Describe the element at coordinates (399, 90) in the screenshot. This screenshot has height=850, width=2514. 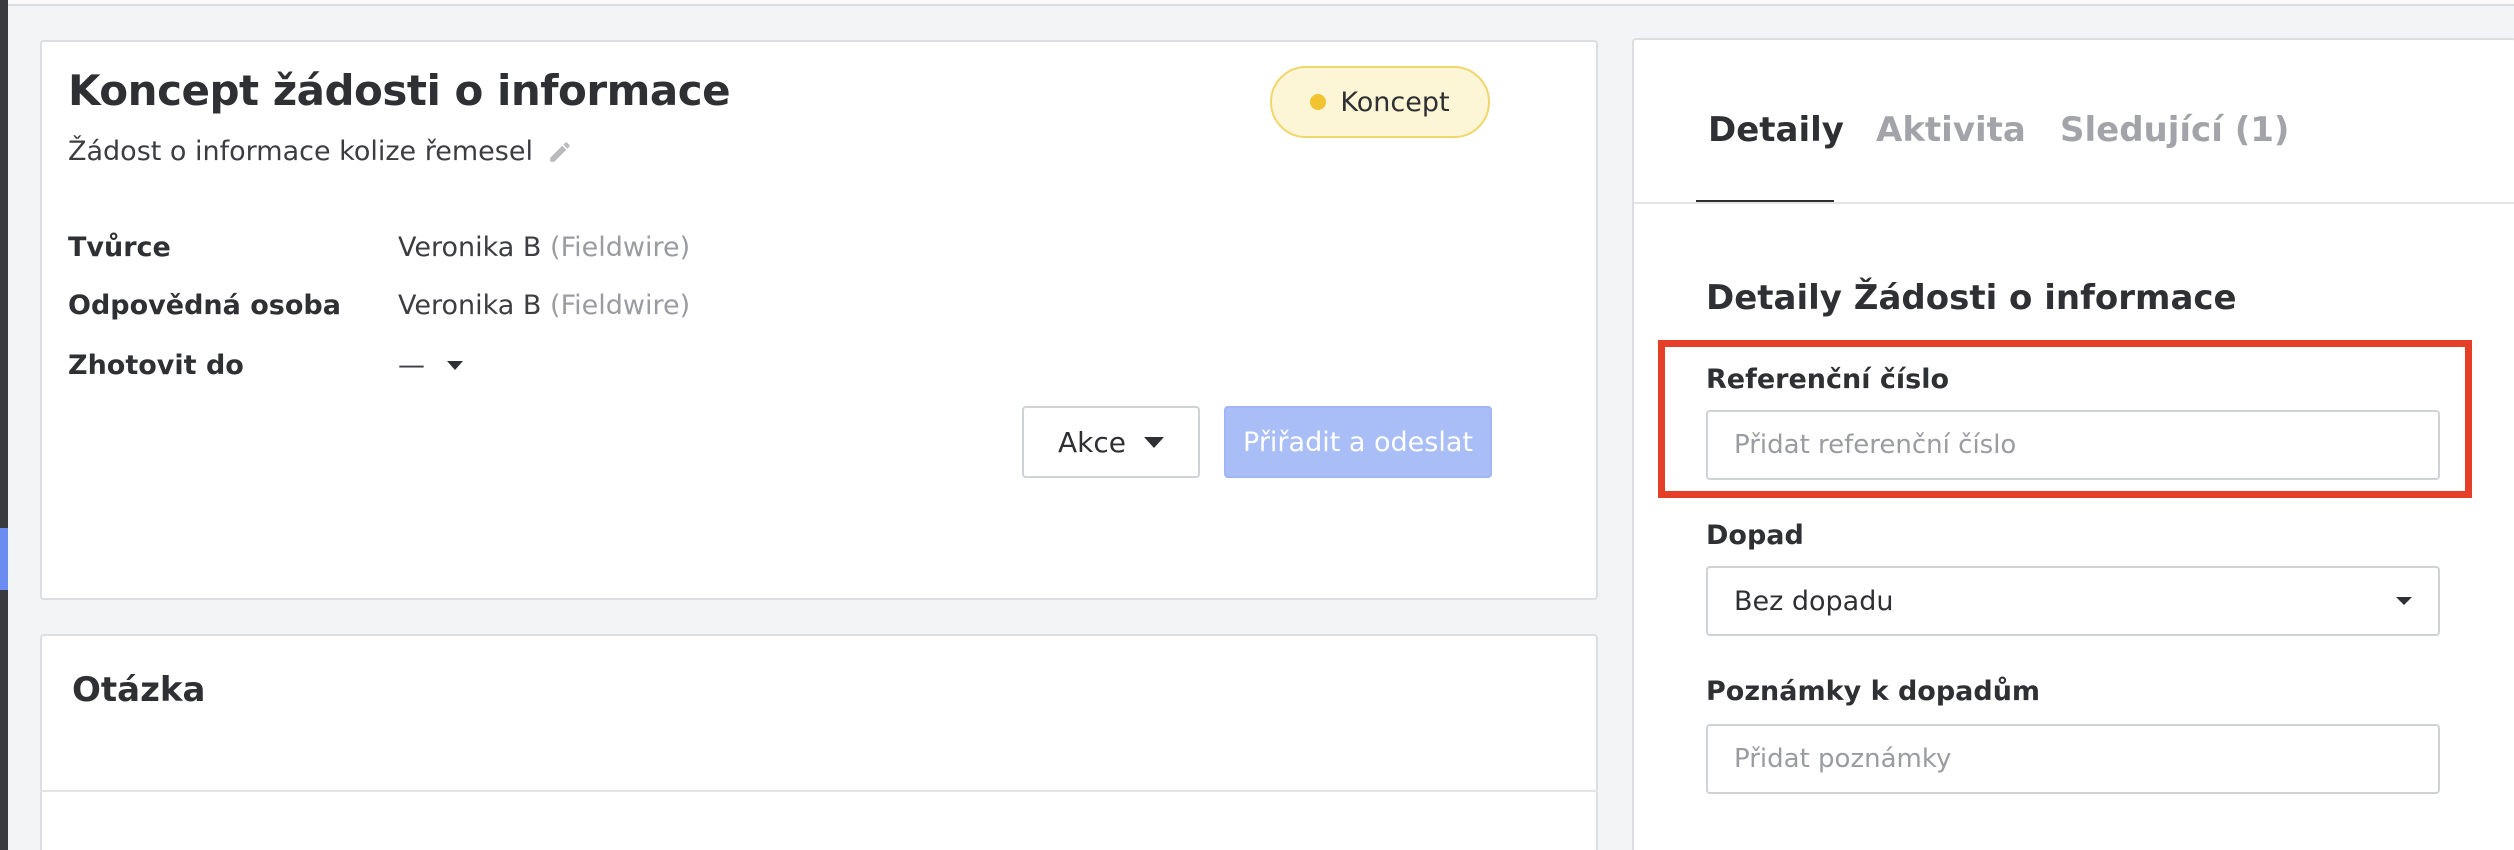
I see `page-title: Koncept žádosti o informace` at that location.